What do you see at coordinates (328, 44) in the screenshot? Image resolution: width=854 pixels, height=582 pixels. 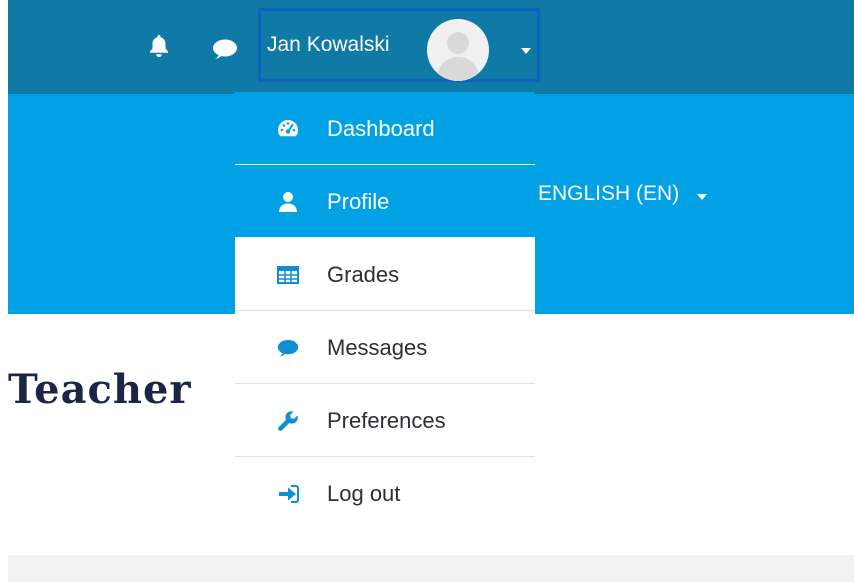 I see `user-name: Jan Kowalski` at bounding box center [328, 44].